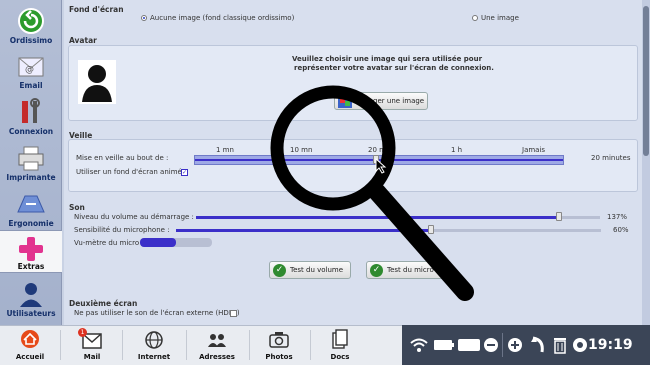 This screenshot has width=650, height=365. I want to click on taskbar-adresses: Adresses, so click(217, 345).